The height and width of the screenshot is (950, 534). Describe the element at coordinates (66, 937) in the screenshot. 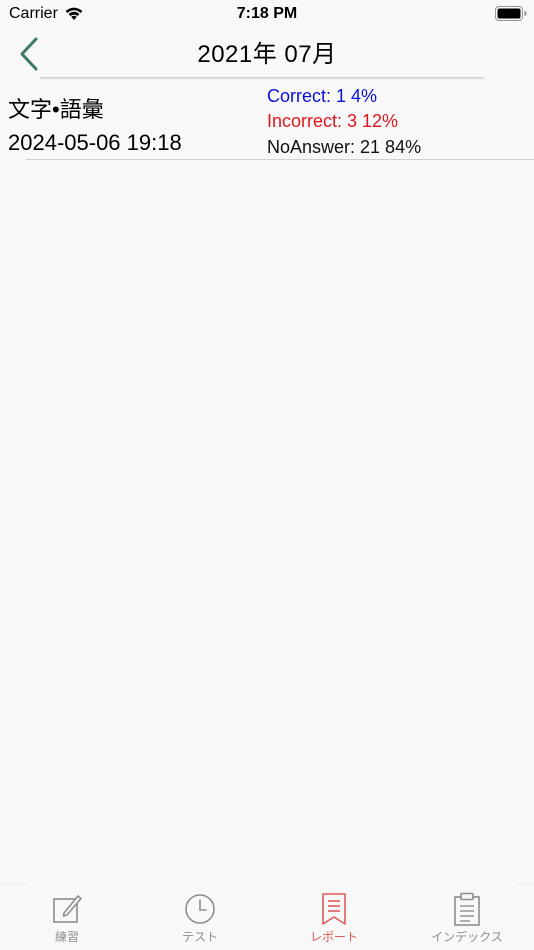

I see `tab-label-practice: 練習` at that location.